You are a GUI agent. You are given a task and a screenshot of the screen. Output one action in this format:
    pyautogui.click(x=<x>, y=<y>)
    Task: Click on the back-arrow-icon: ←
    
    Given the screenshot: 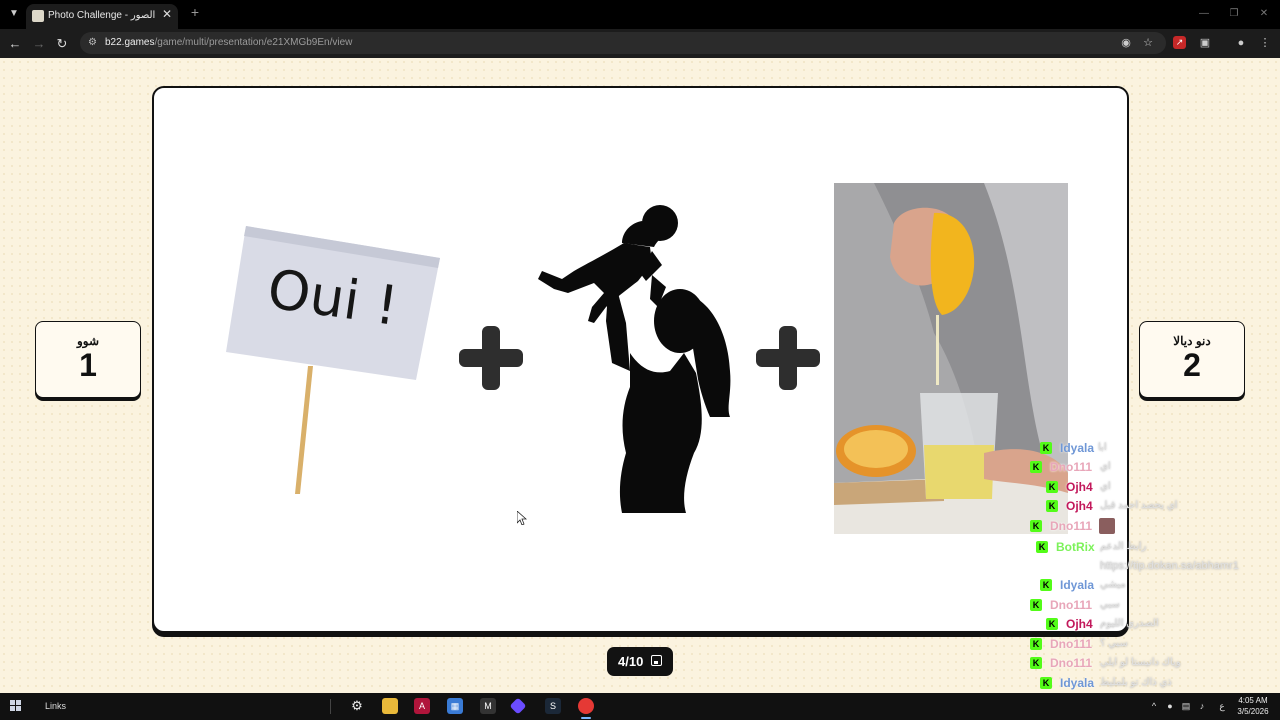 What is the action you would take?
    pyautogui.click(x=15, y=44)
    